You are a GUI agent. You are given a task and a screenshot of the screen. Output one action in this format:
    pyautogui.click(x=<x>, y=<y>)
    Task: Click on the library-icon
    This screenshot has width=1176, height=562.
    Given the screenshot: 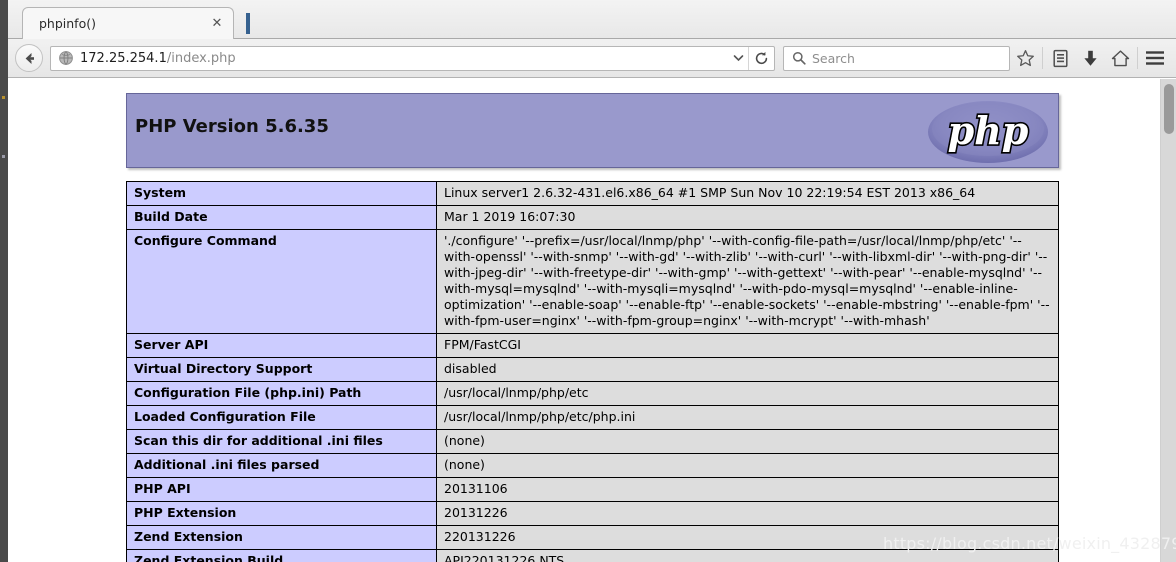 What is the action you would take?
    pyautogui.click(x=1060, y=58)
    